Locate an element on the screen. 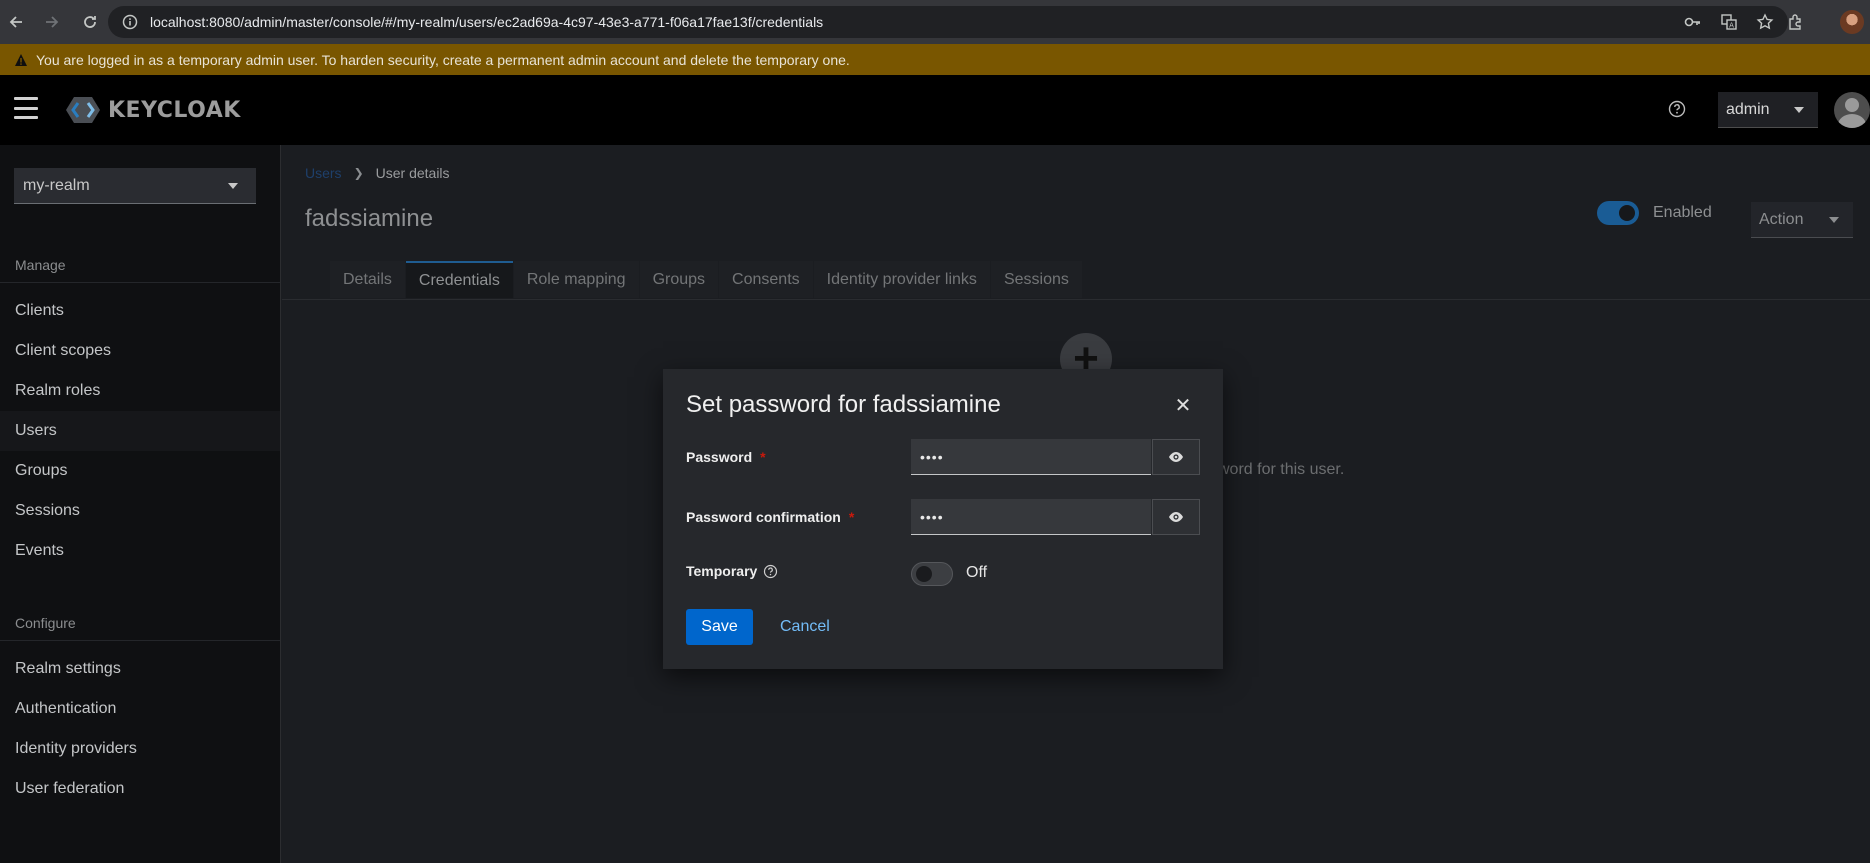  tab-groups: Groups is located at coordinates (679, 279).